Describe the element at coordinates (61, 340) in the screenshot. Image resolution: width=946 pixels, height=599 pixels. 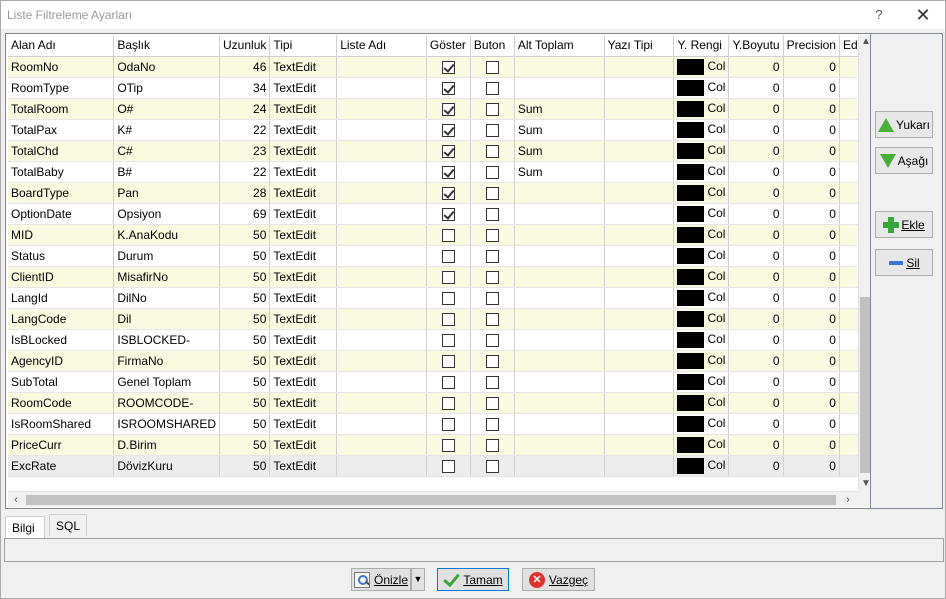
I see `field-name-cell: IsBLocked` at that location.